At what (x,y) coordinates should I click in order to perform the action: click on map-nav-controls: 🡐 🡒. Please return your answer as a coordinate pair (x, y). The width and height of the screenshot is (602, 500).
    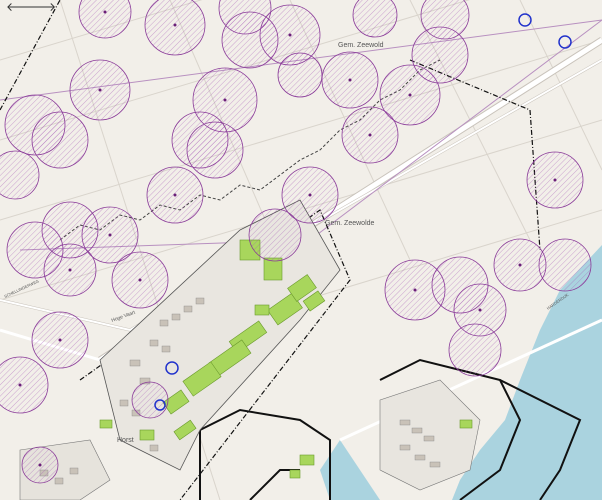
    Looking at the image, I should click on (31, 7).